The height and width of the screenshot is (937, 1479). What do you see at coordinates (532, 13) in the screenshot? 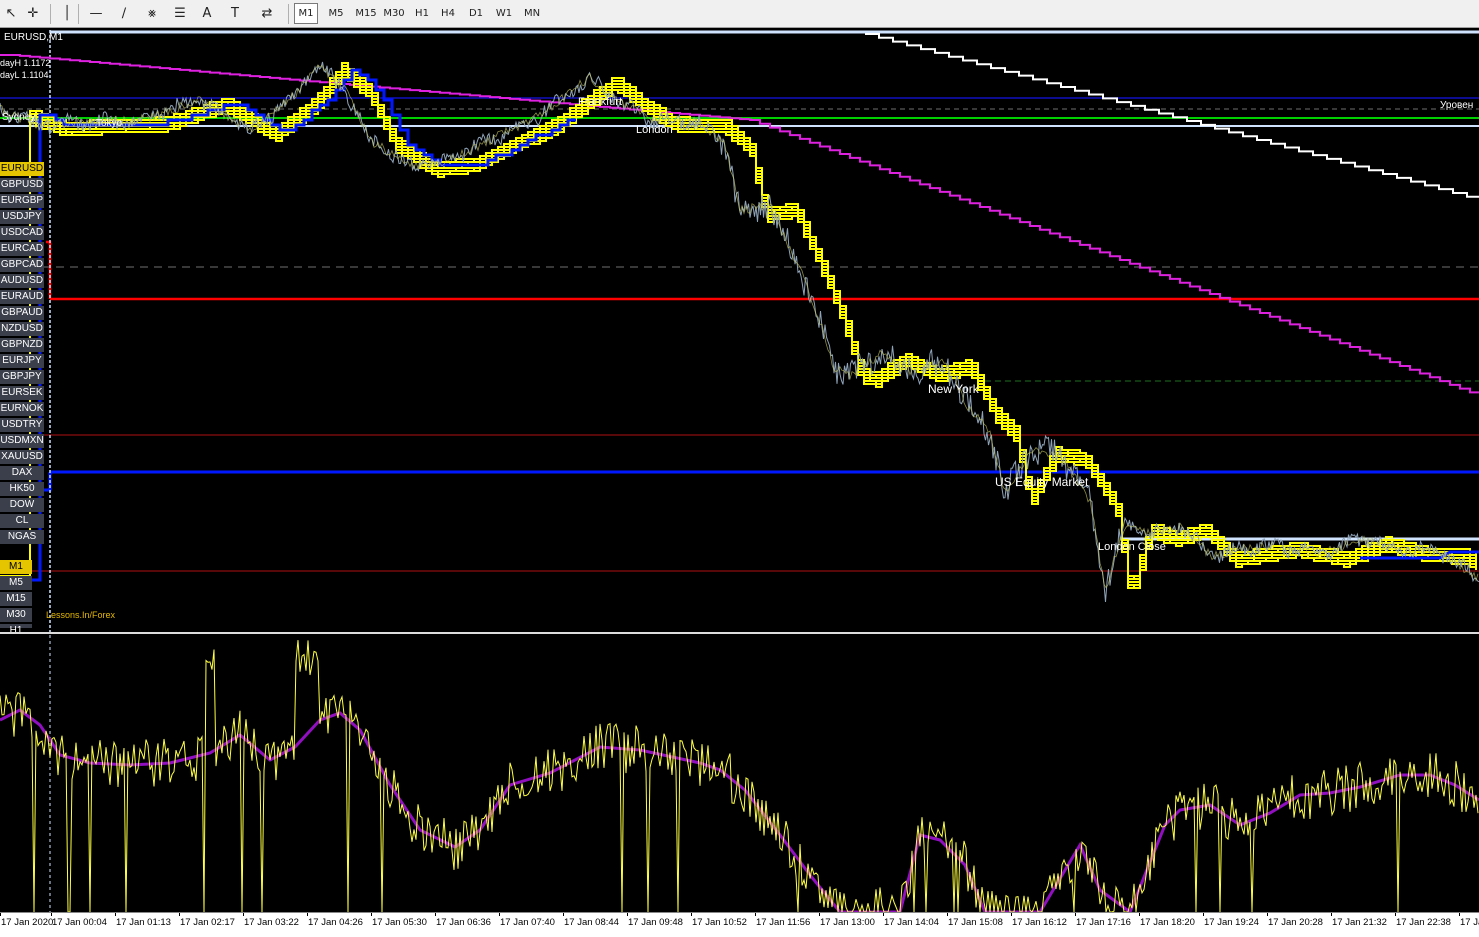
I see `timeframe-mn-button: MN` at bounding box center [532, 13].